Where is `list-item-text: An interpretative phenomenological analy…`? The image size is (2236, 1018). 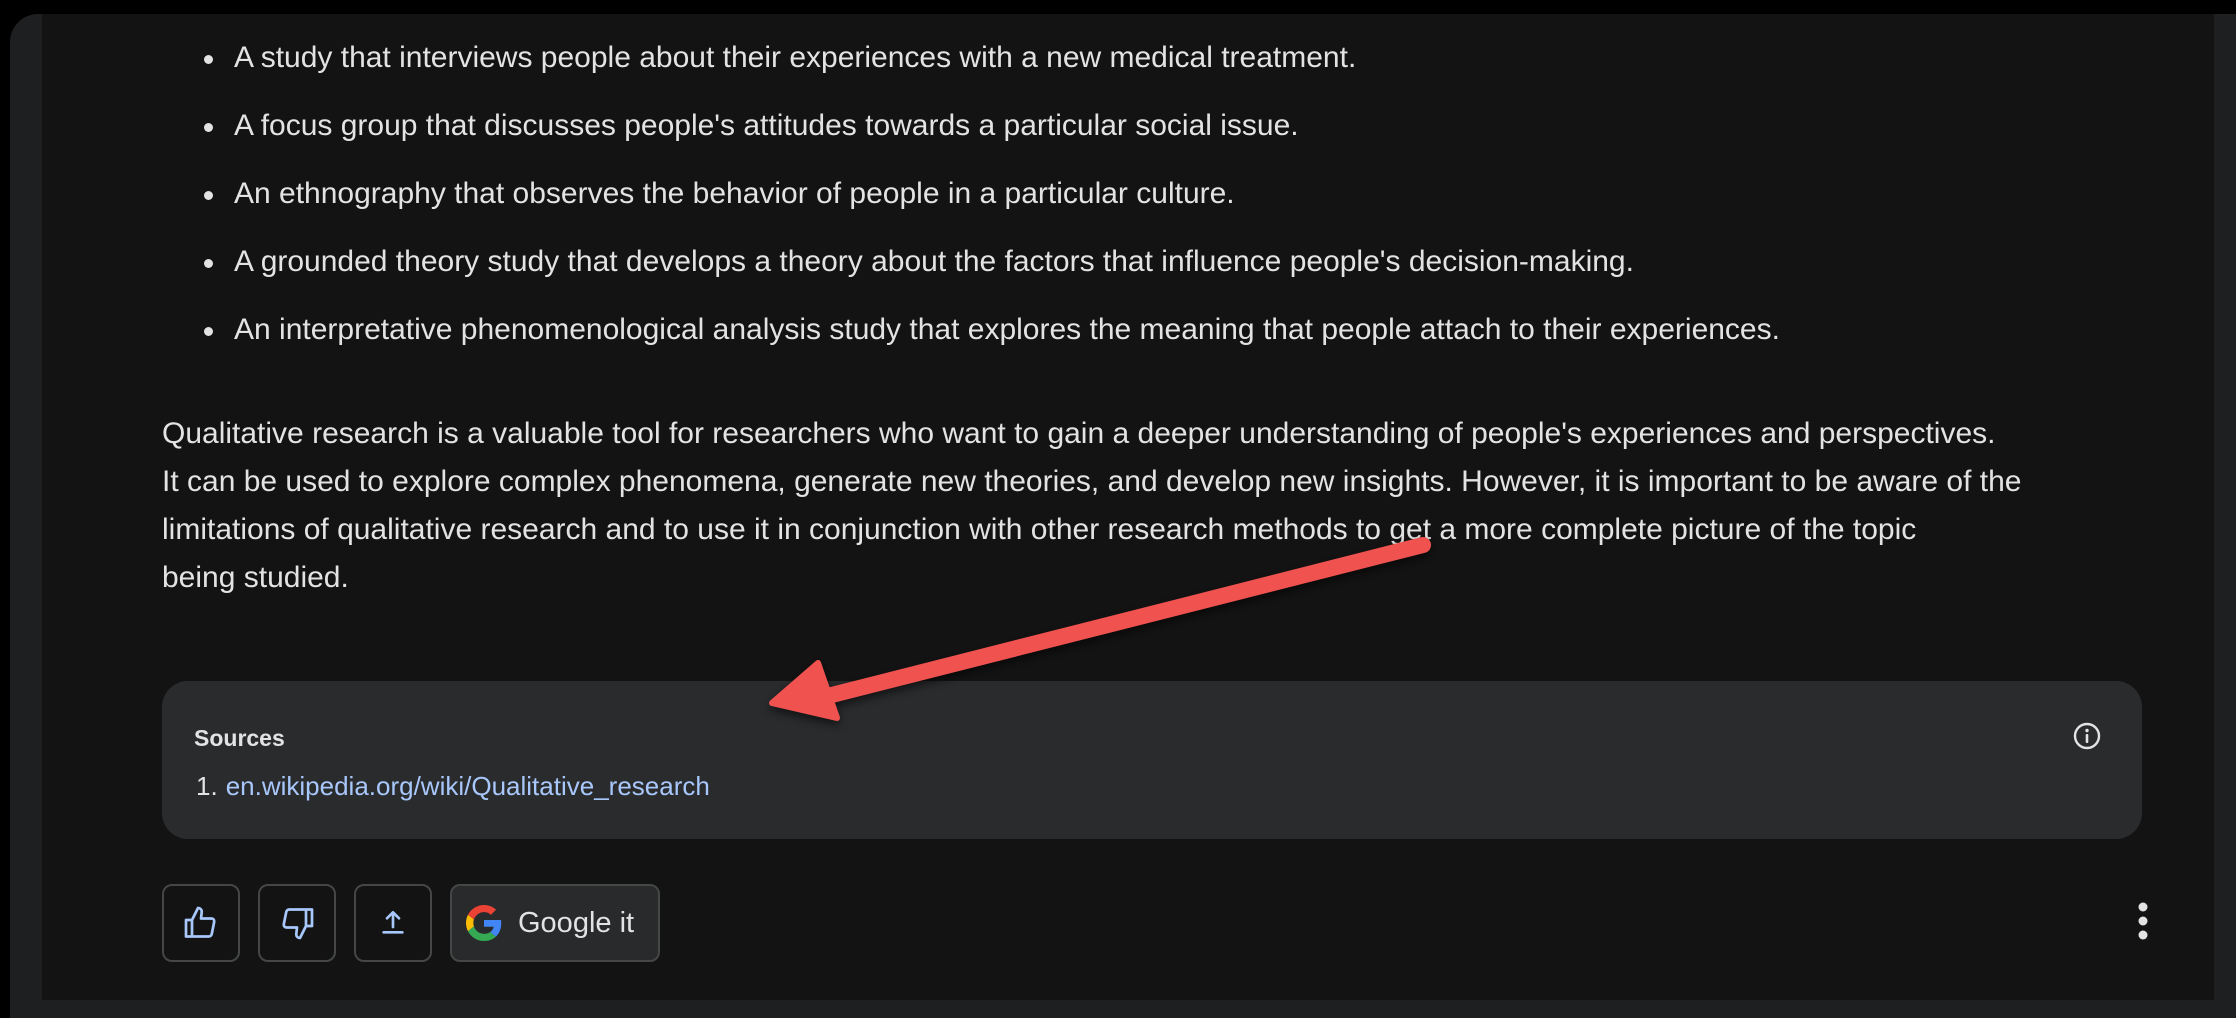
list-item-text: An interpretative phenomenological analy… is located at coordinates (1007, 329).